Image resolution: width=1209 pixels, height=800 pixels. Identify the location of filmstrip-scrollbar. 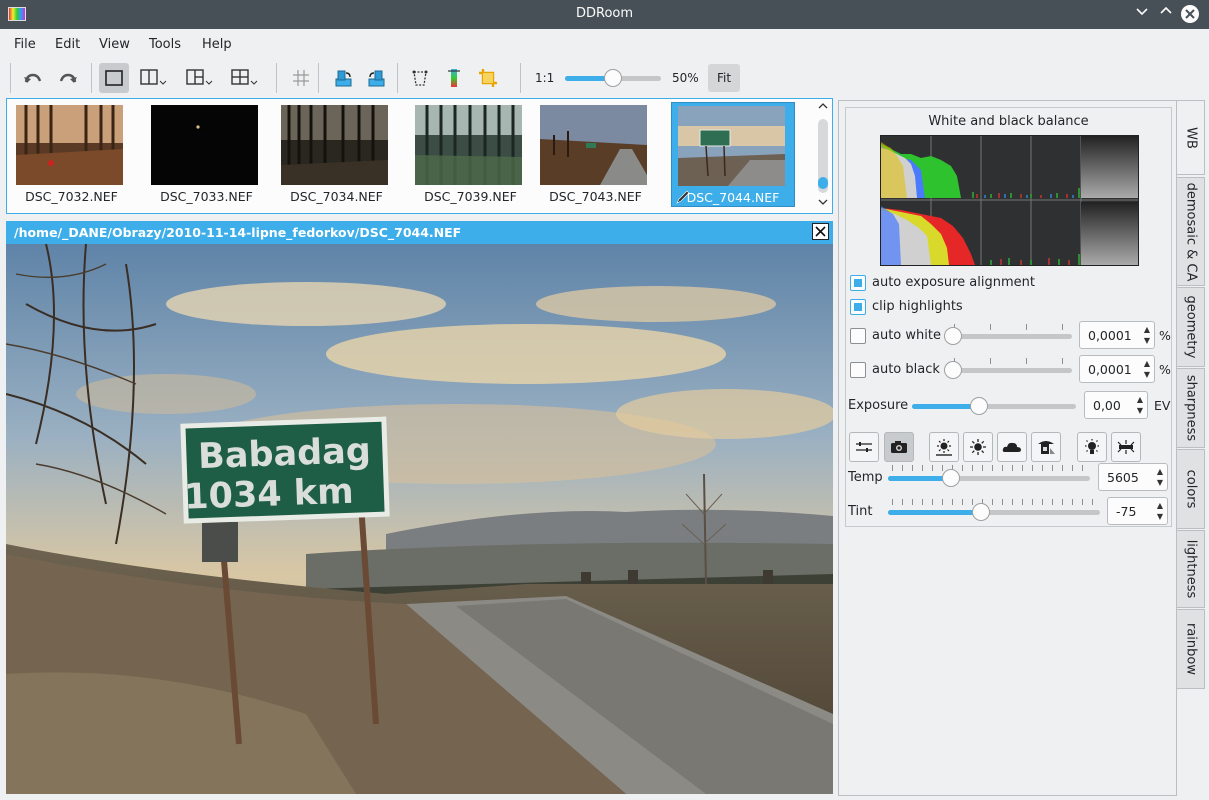
(823, 156).